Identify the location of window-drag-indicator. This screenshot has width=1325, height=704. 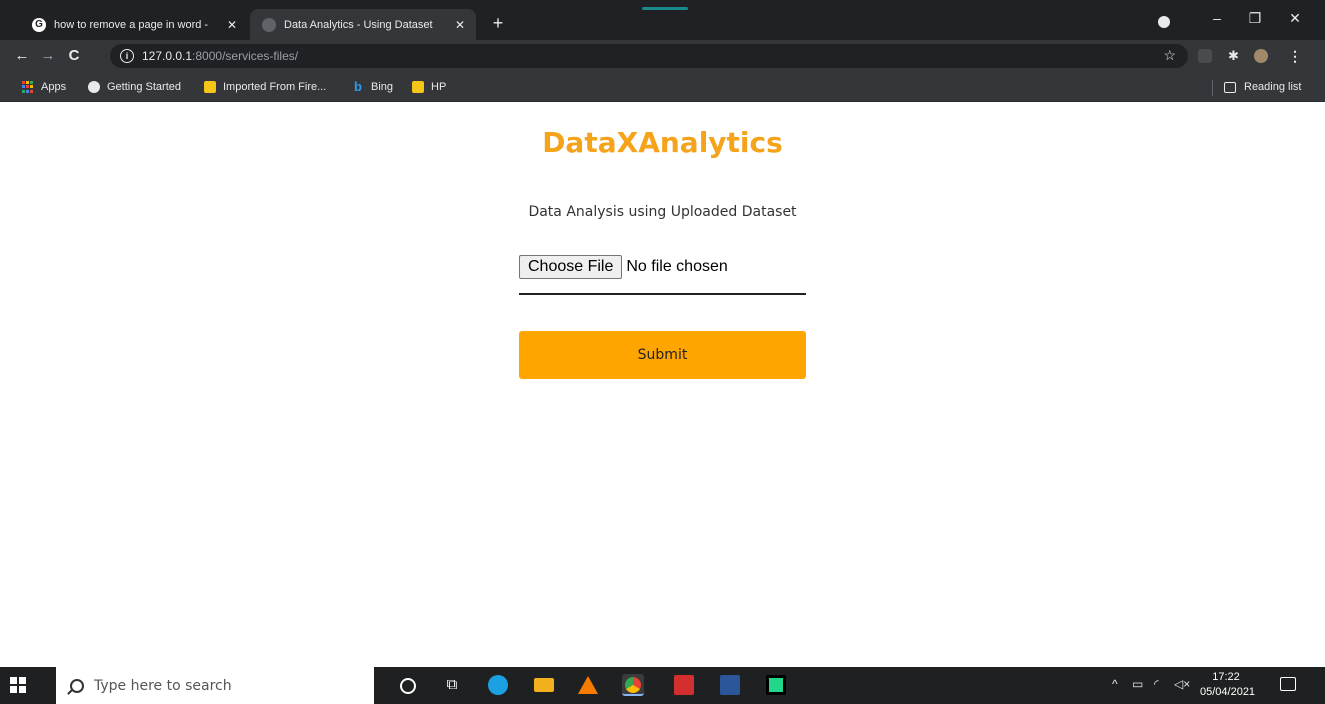
(665, 8).